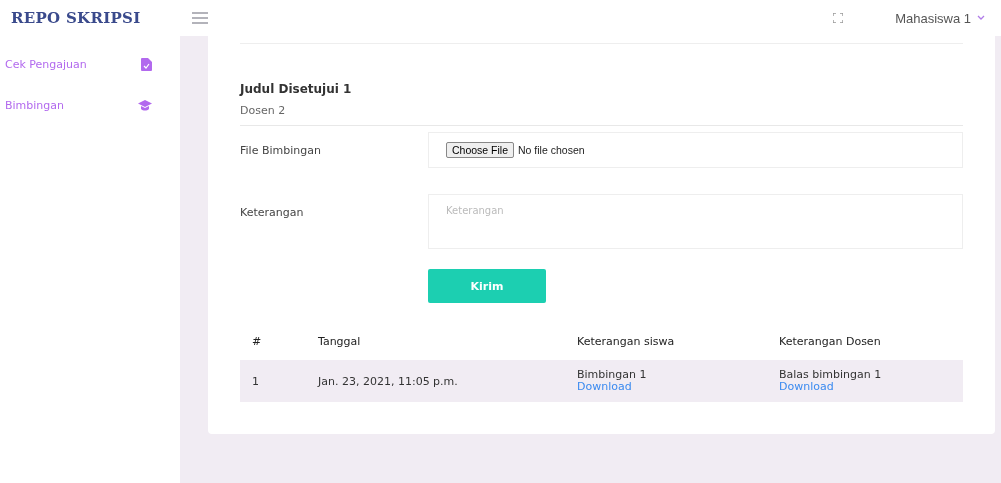 The height and width of the screenshot is (483, 1001). What do you see at coordinates (90, 105) in the screenshot?
I see `sidebar-item: Bimbingan` at bounding box center [90, 105].